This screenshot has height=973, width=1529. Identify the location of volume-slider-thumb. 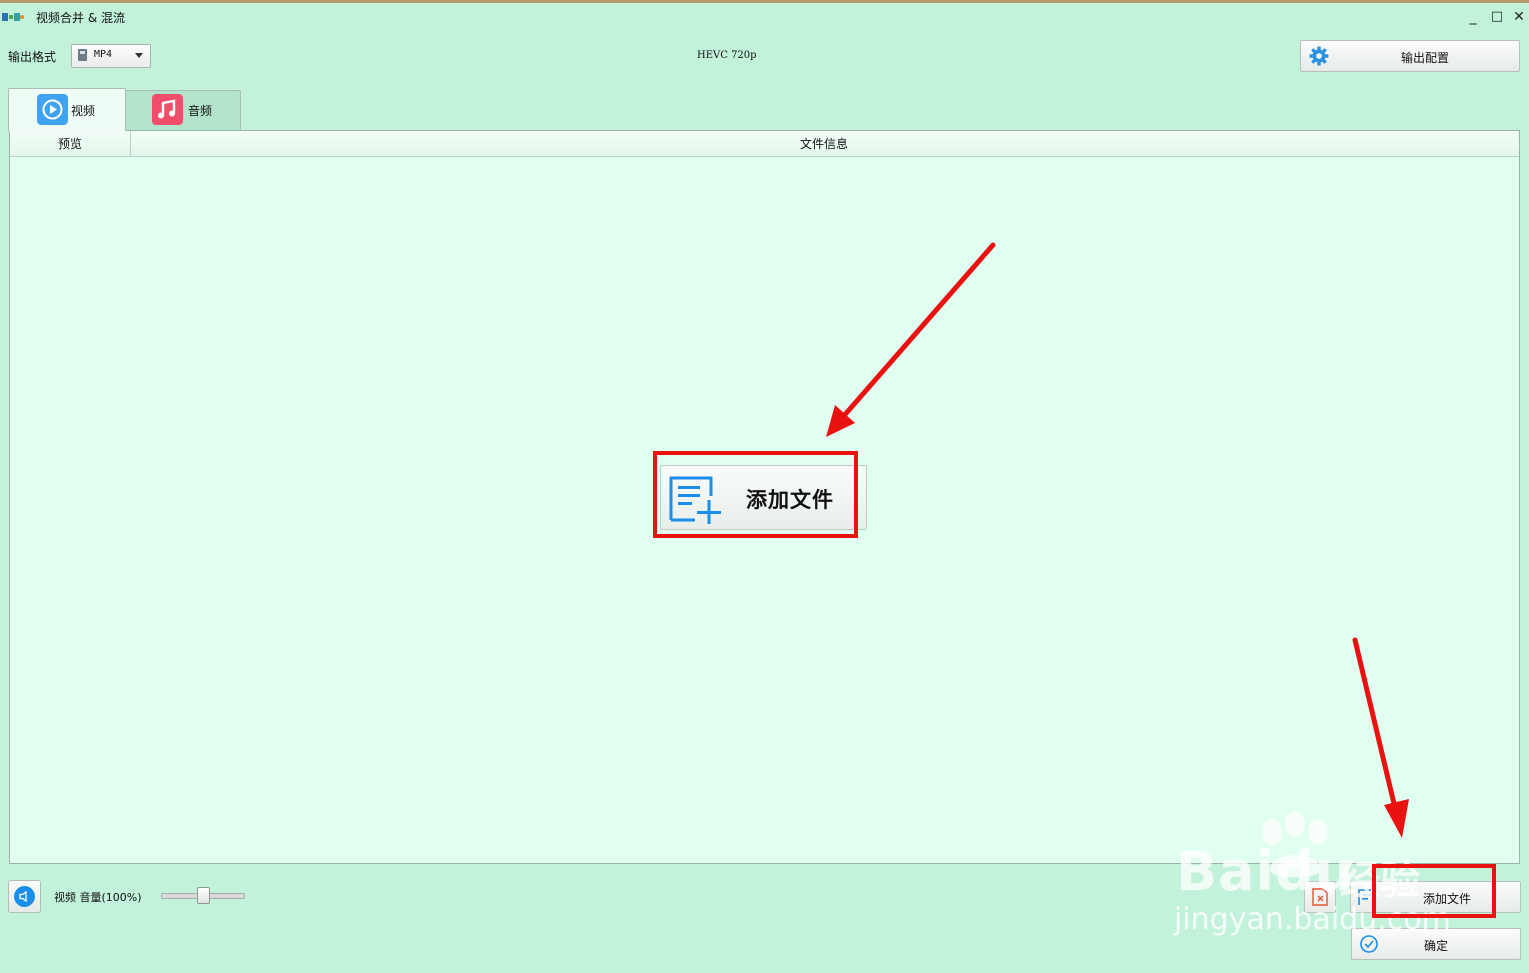
(203, 895).